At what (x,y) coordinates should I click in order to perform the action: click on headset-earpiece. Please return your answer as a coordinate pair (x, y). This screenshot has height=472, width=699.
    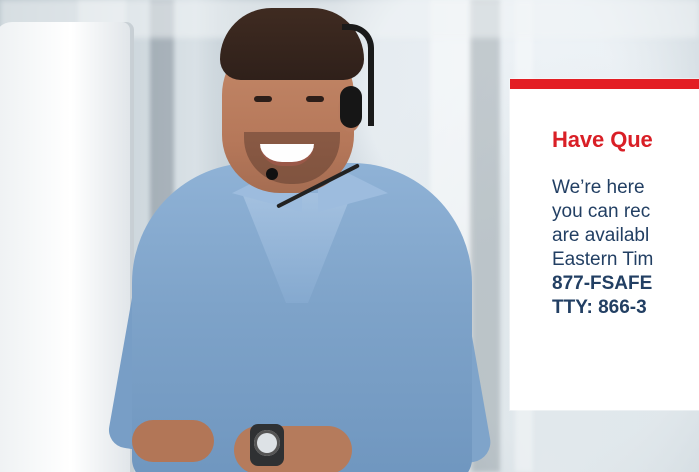
    Looking at the image, I should click on (351, 107).